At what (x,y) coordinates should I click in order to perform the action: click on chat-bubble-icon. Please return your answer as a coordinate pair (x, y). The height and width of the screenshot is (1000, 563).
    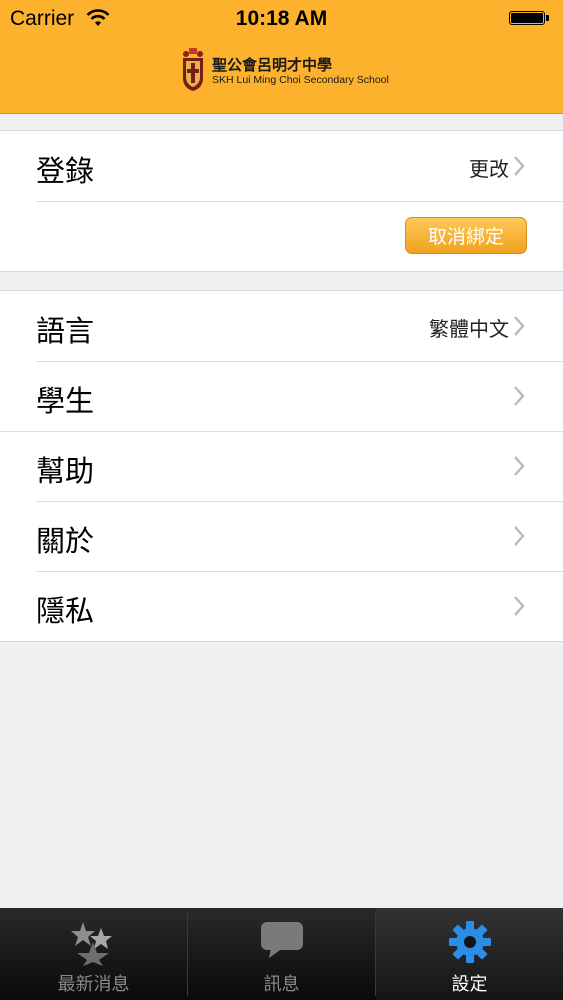
    Looking at the image, I should click on (281, 940).